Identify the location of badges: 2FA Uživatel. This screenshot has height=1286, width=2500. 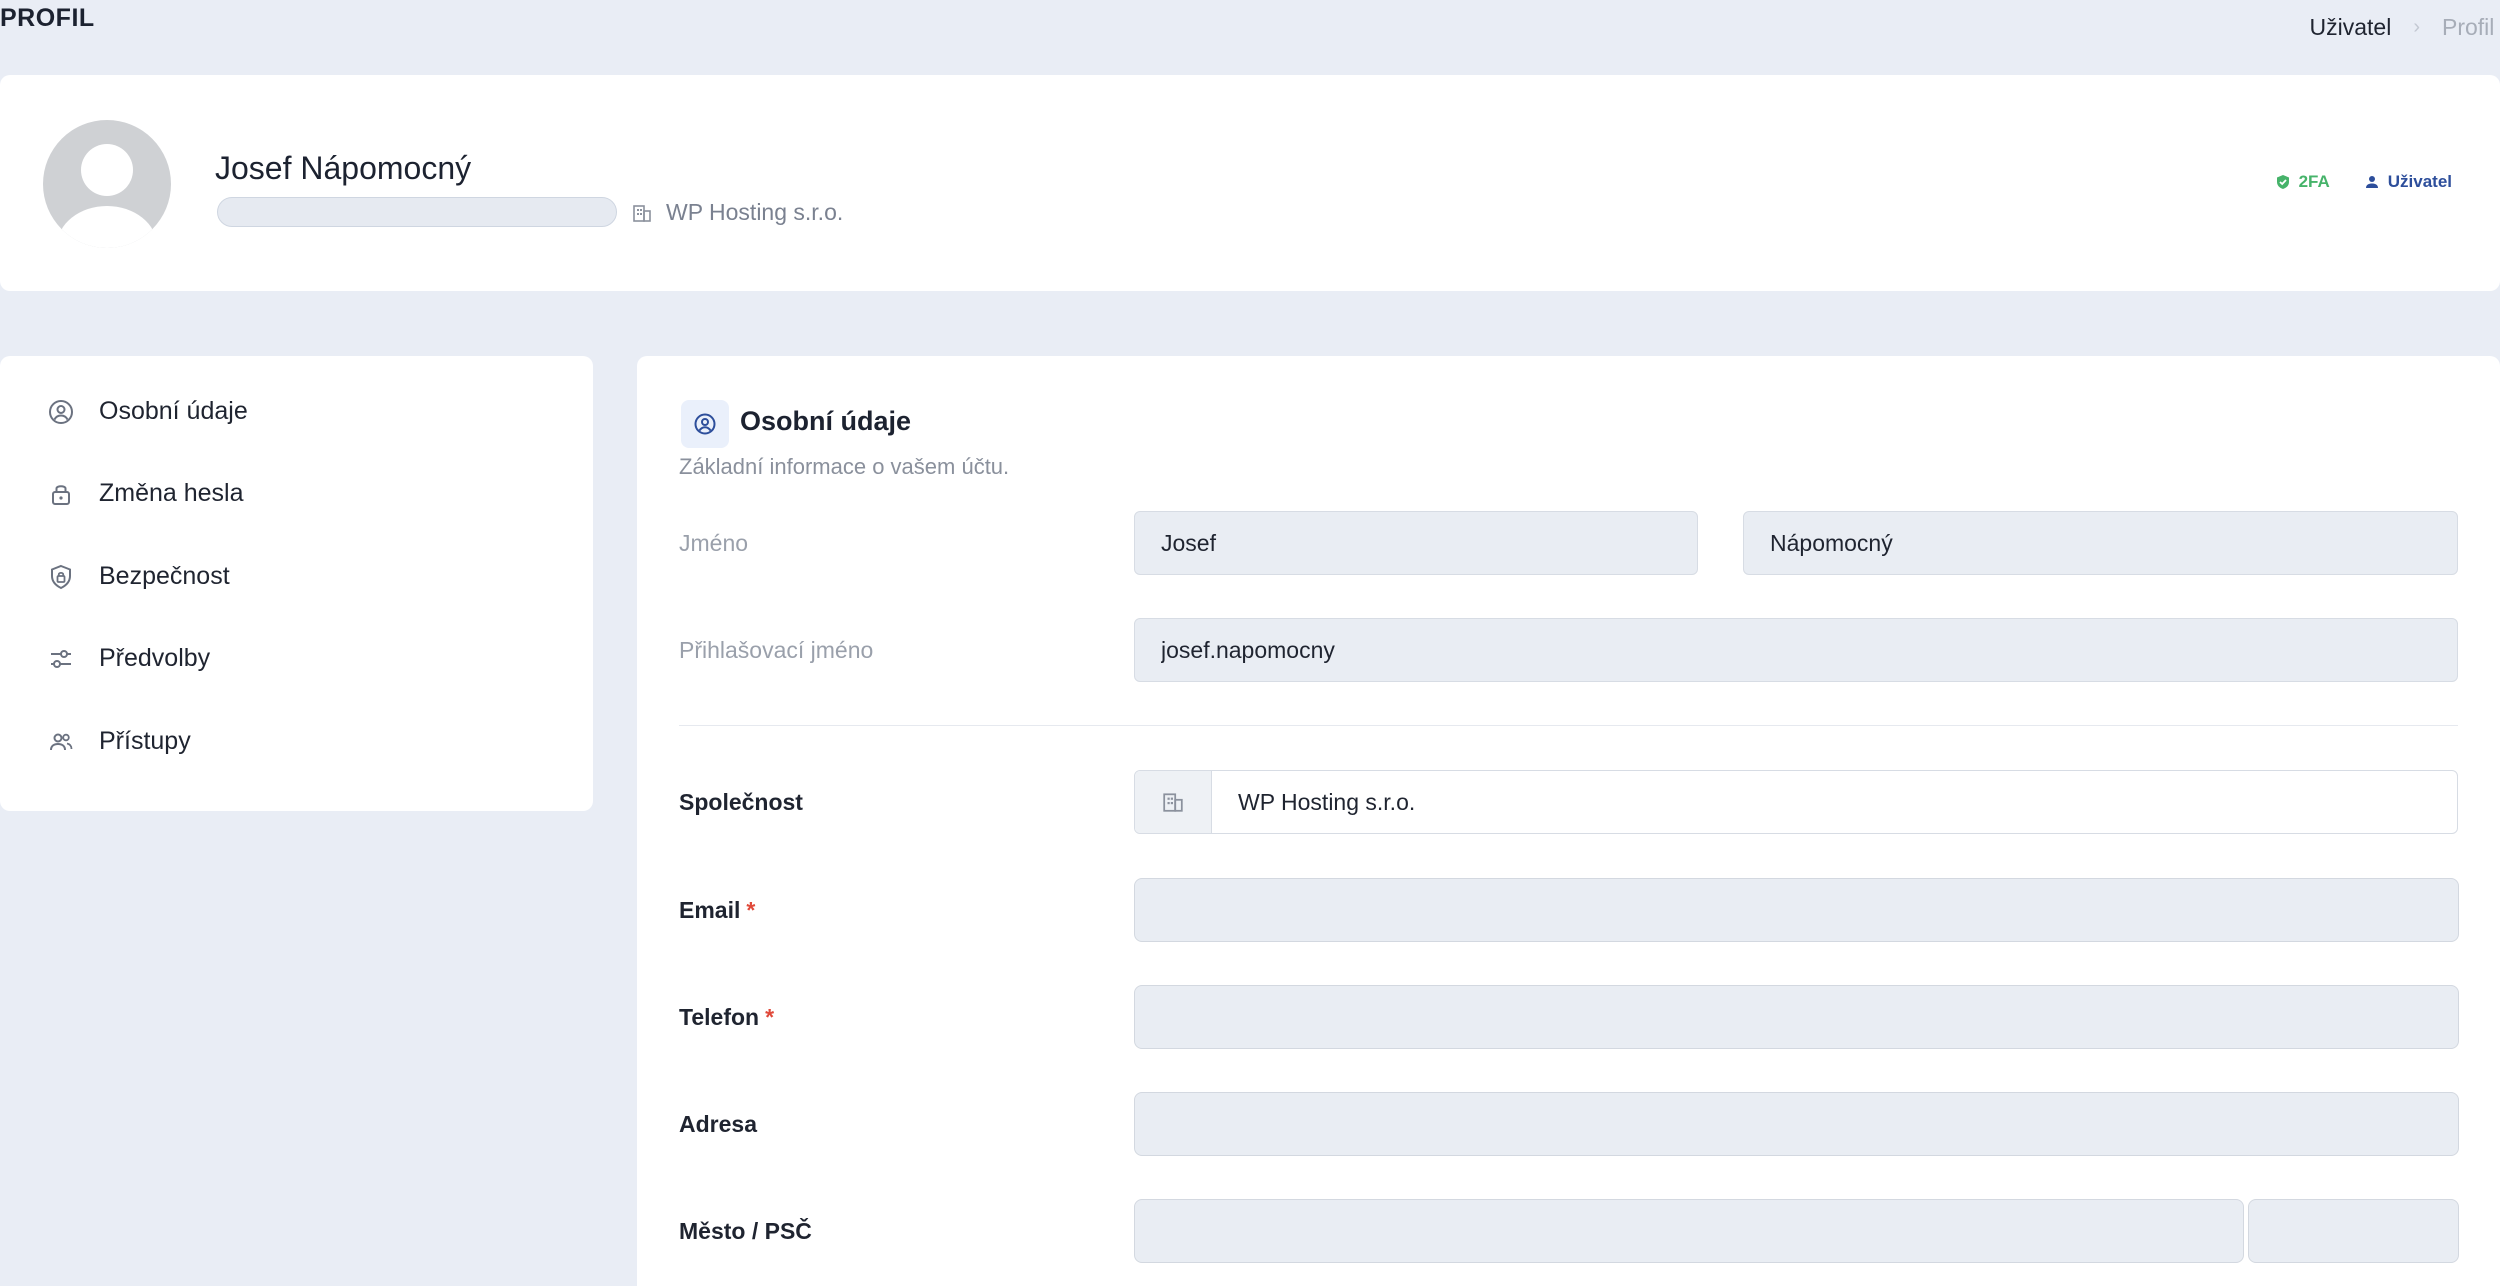
(2363, 182).